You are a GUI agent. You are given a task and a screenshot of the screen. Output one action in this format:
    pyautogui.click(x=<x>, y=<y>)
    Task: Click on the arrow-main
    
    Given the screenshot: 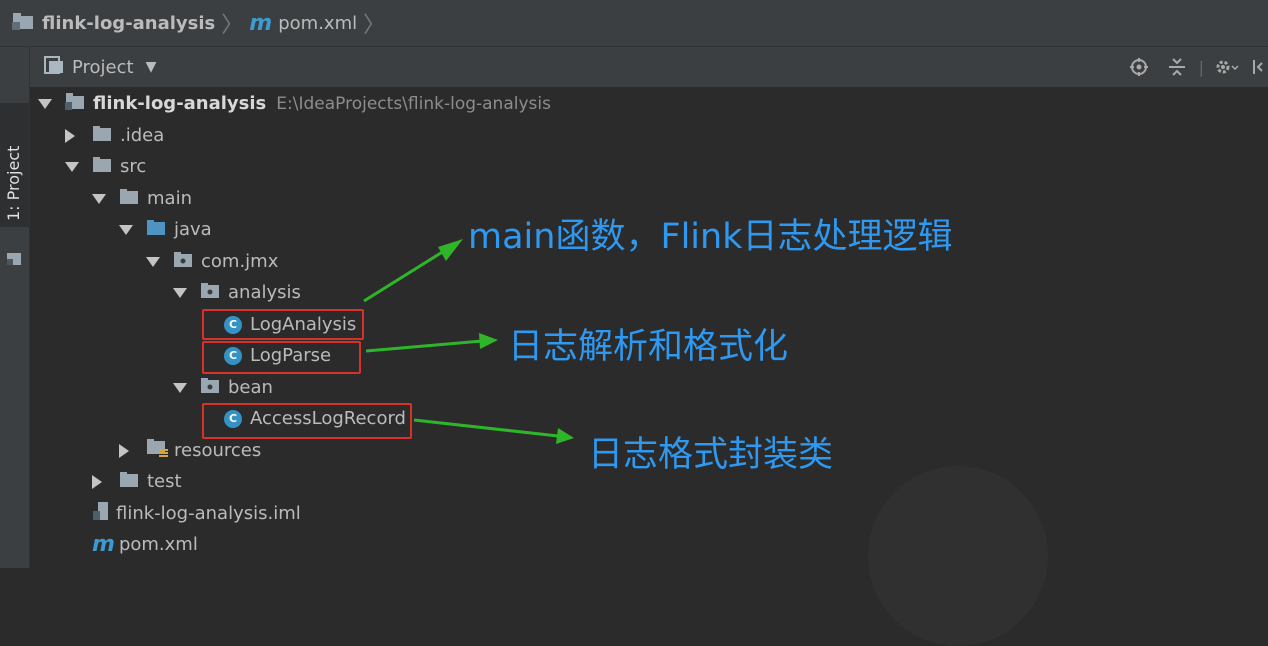 What is the action you would take?
    pyautogui.click(x=413, y=271)
    